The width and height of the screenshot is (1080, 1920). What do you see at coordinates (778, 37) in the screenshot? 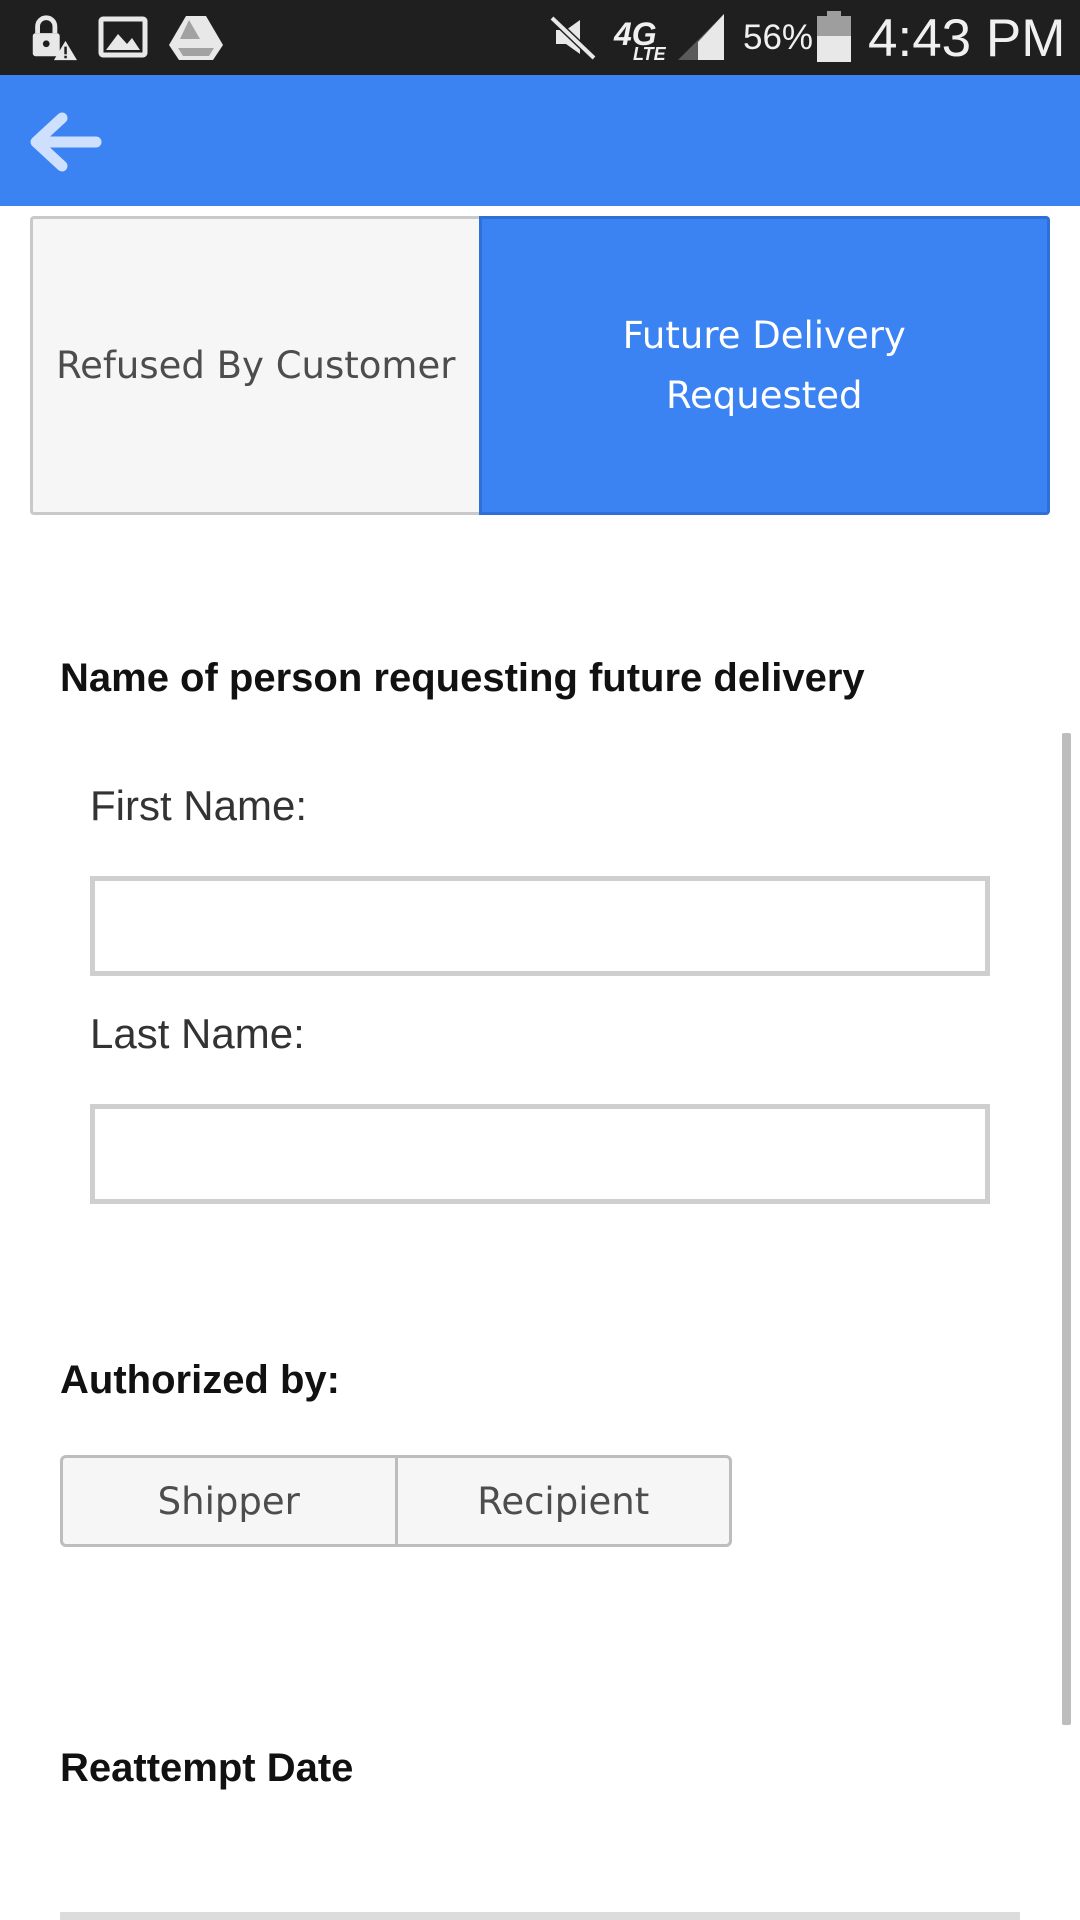
I see `battery-percent: 56%` at bounding box center [778, 37].